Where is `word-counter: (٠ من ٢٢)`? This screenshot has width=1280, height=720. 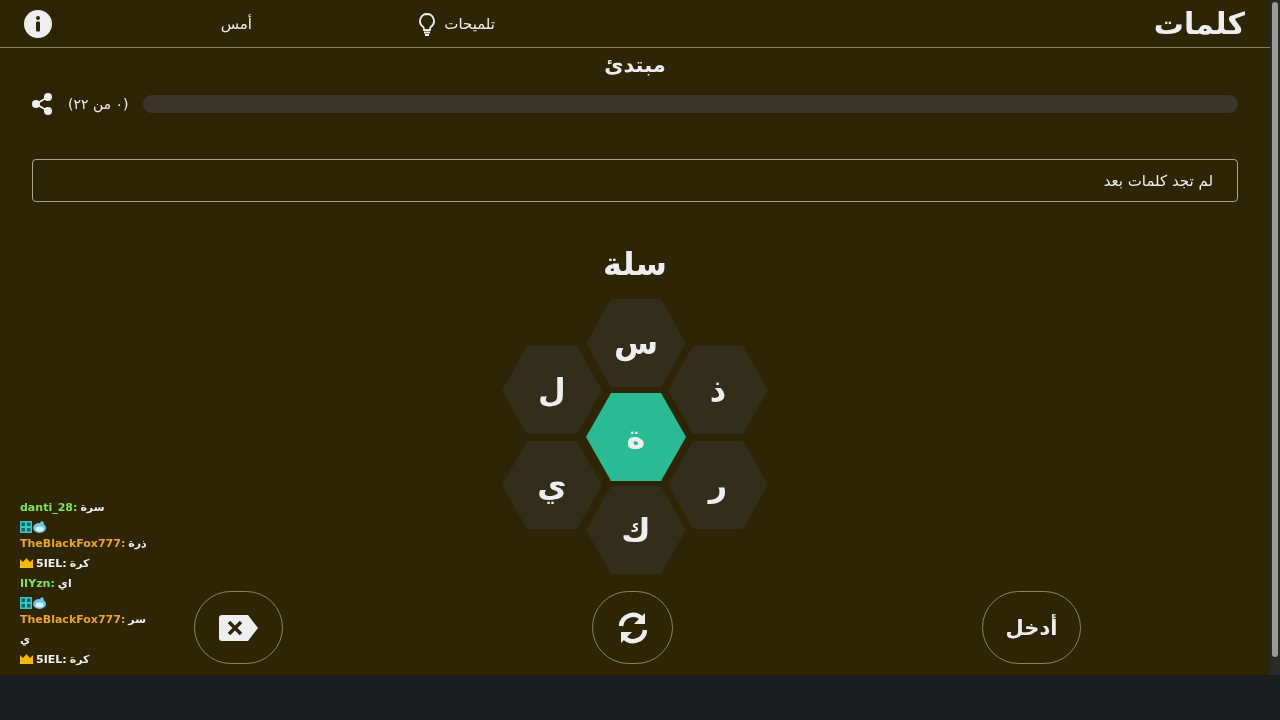 word-counter: (٠ من ٢٢) is located at coordinates (98, 104).